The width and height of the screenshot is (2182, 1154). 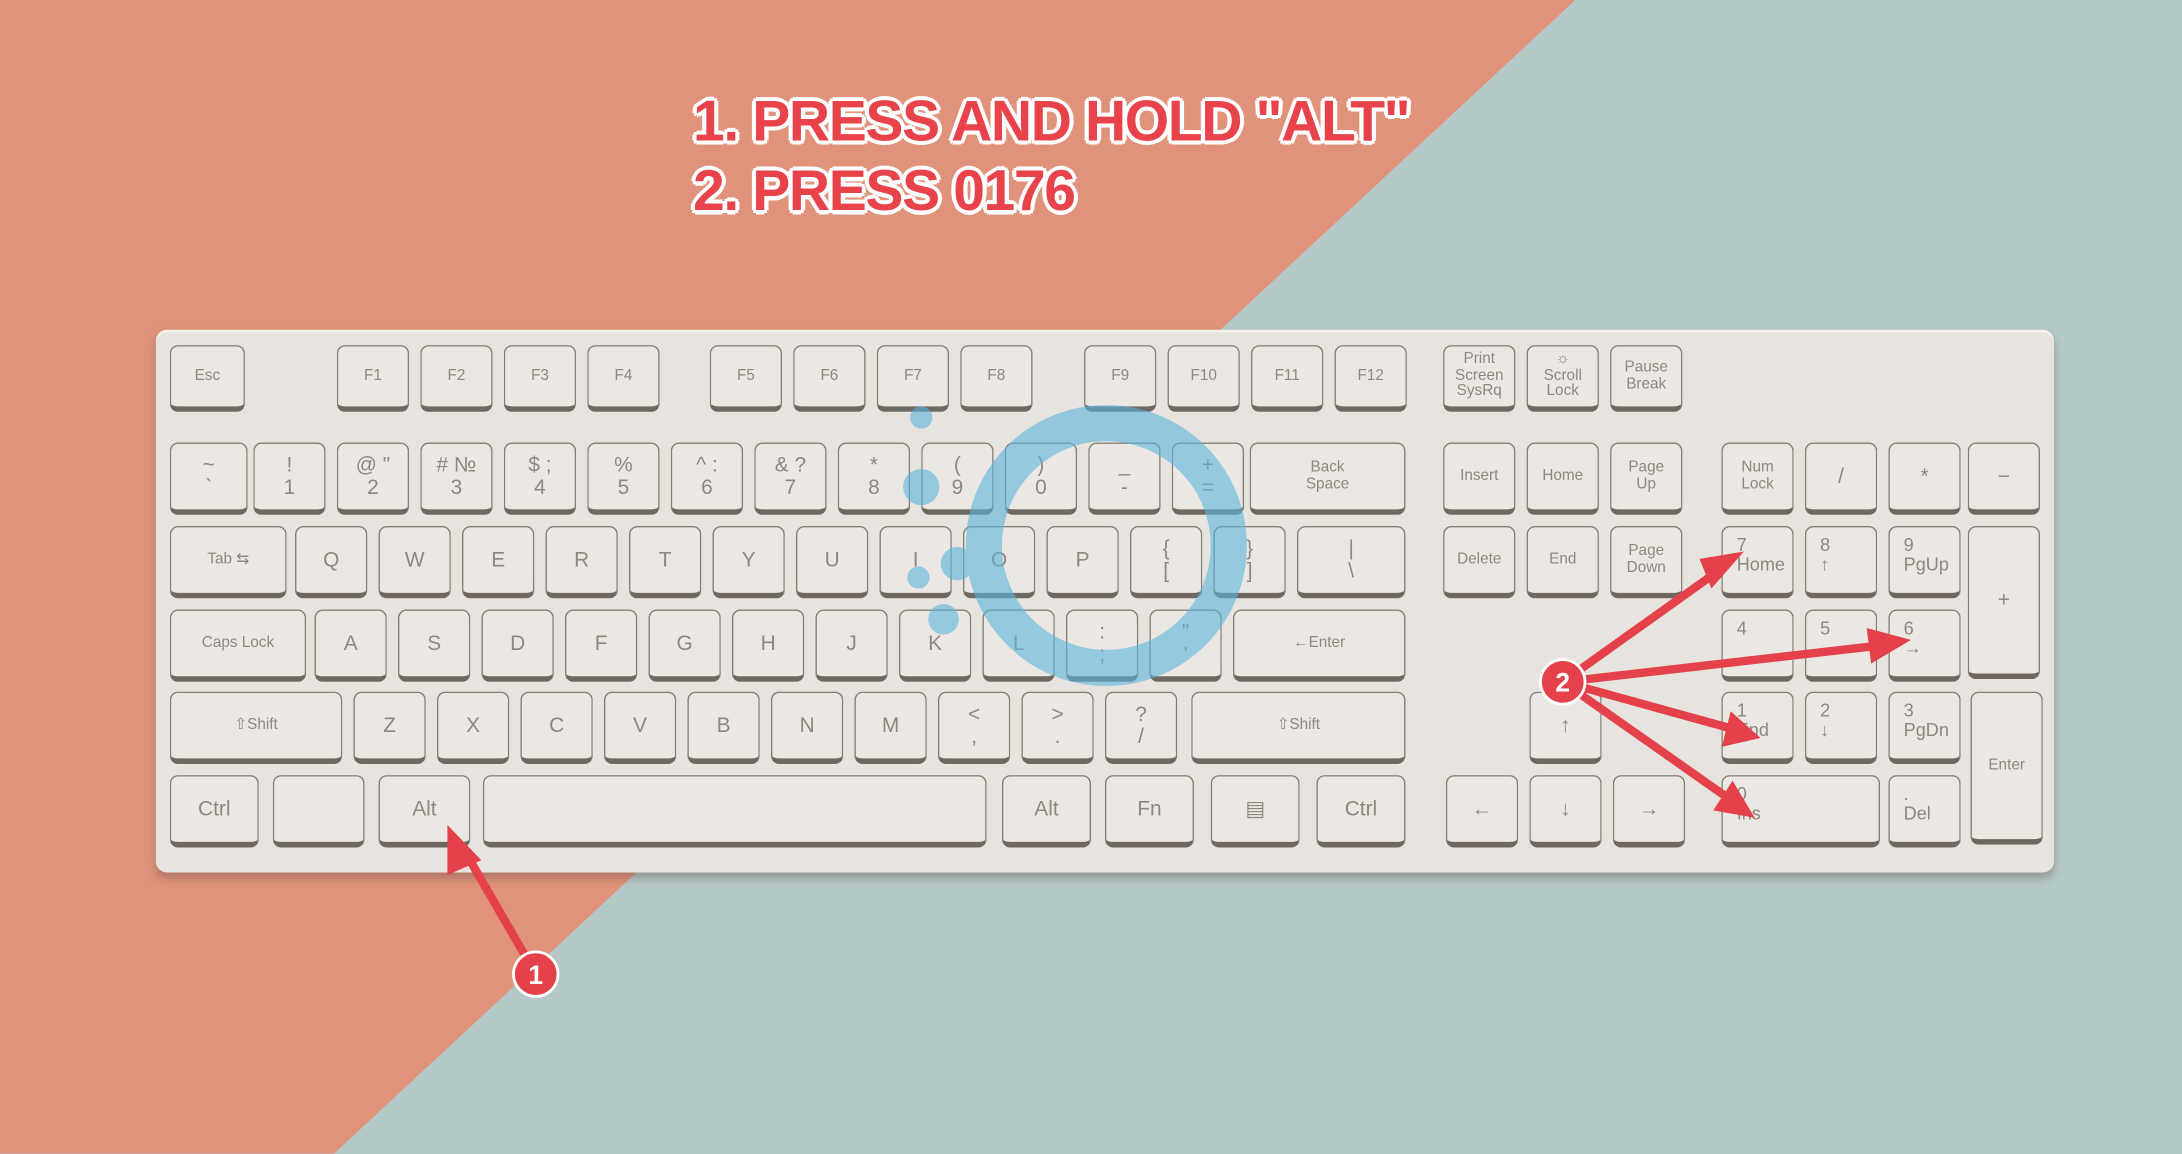 What do you see at coordinates (974, 727) in the screenshot?
I see `key-blank: < ,` at bounding box center [974, 727].